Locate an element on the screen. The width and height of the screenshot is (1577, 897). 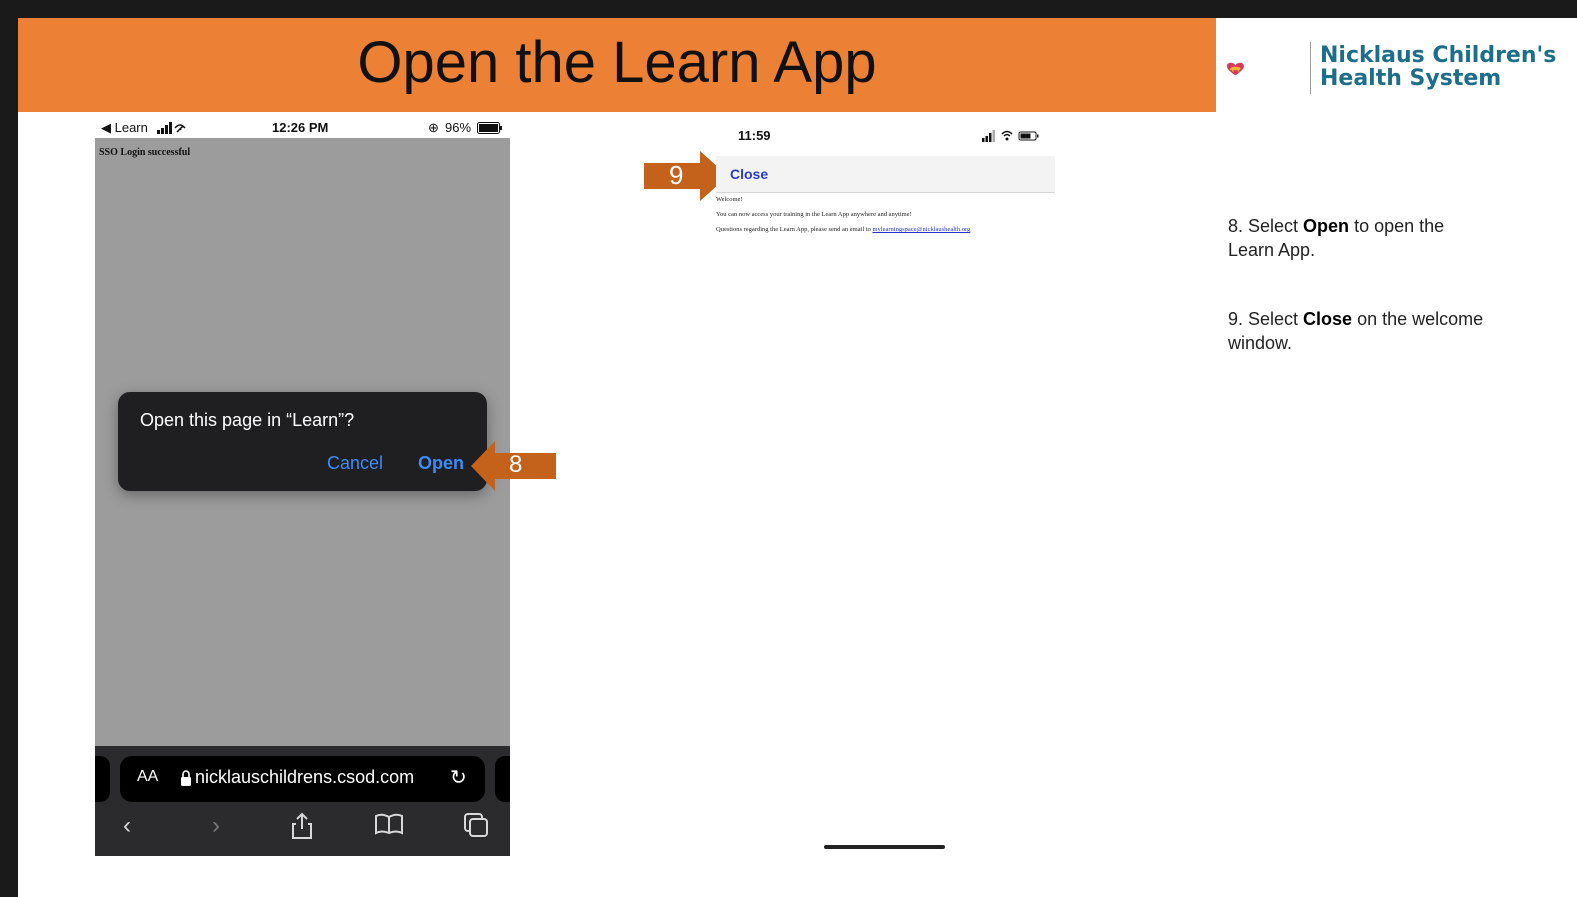
address-bar: AA nicklauschildrens.csod.com ↻ is located at coordinates (302, 779).